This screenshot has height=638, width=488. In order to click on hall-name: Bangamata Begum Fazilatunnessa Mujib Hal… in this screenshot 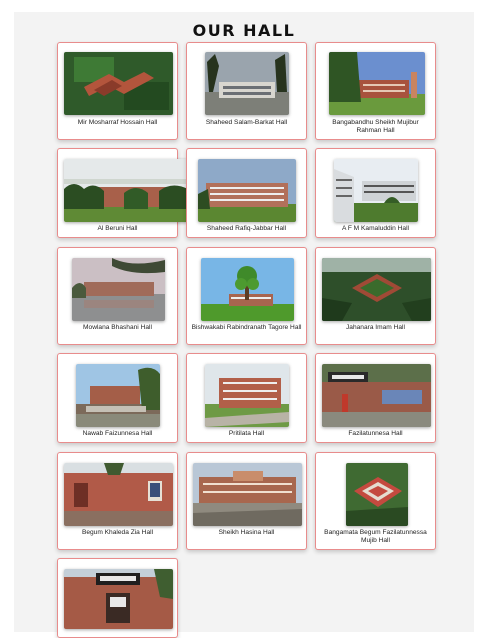, I will do `click(375, 536)`.